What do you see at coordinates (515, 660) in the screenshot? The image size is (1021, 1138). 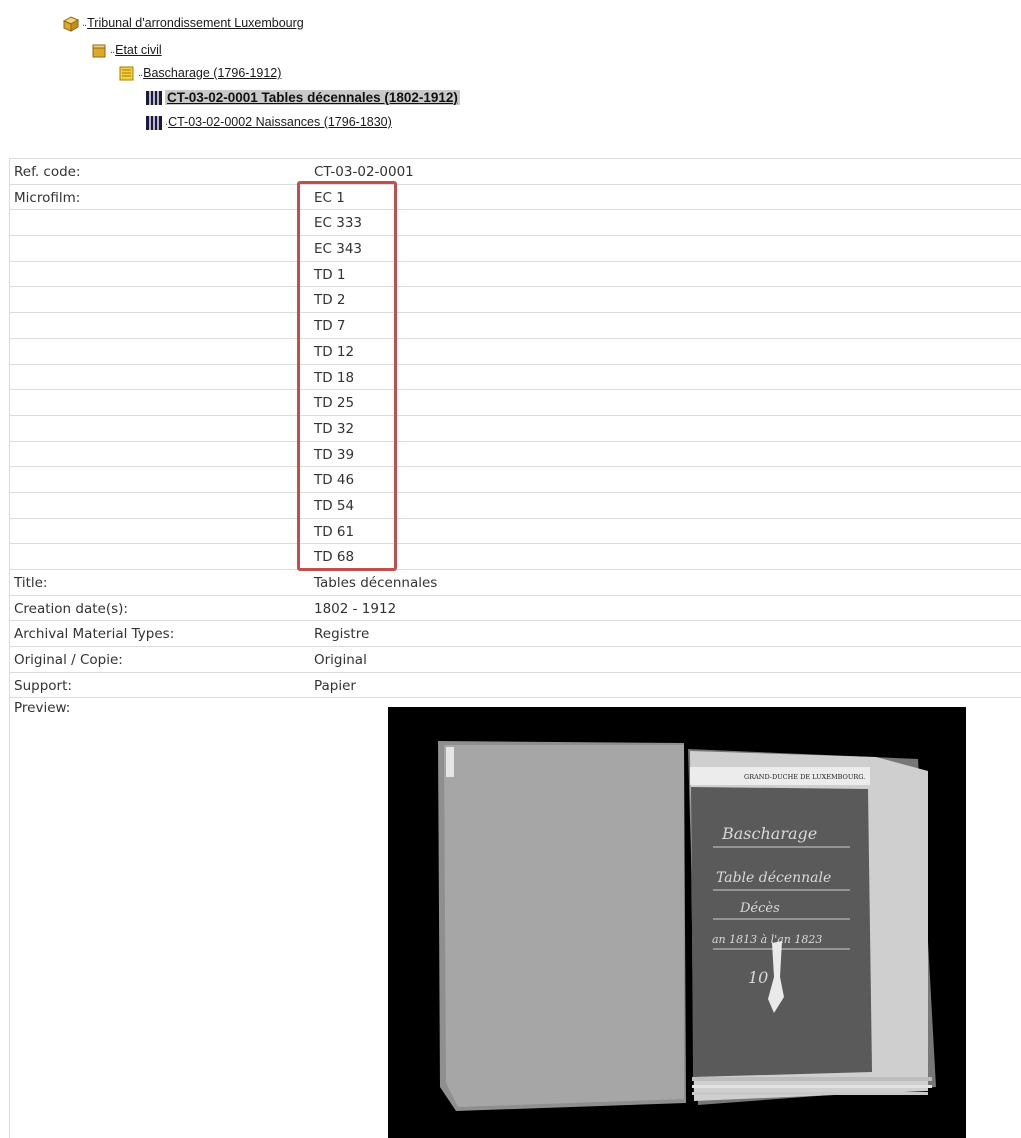 I see `row-original-copie: Original / Copie: Original` at bounding box center [515, 660].